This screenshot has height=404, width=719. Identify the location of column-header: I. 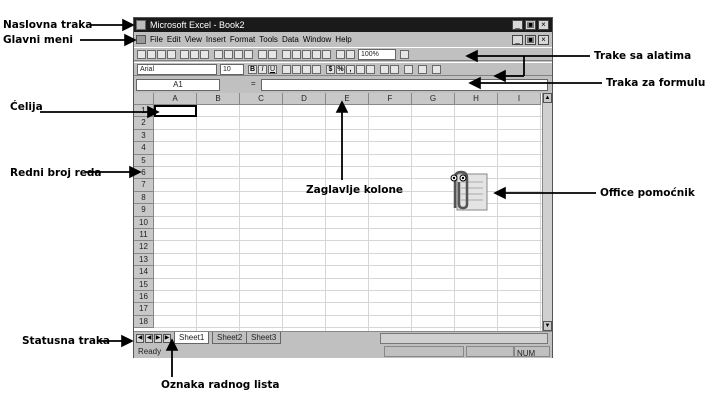
(519, 99).